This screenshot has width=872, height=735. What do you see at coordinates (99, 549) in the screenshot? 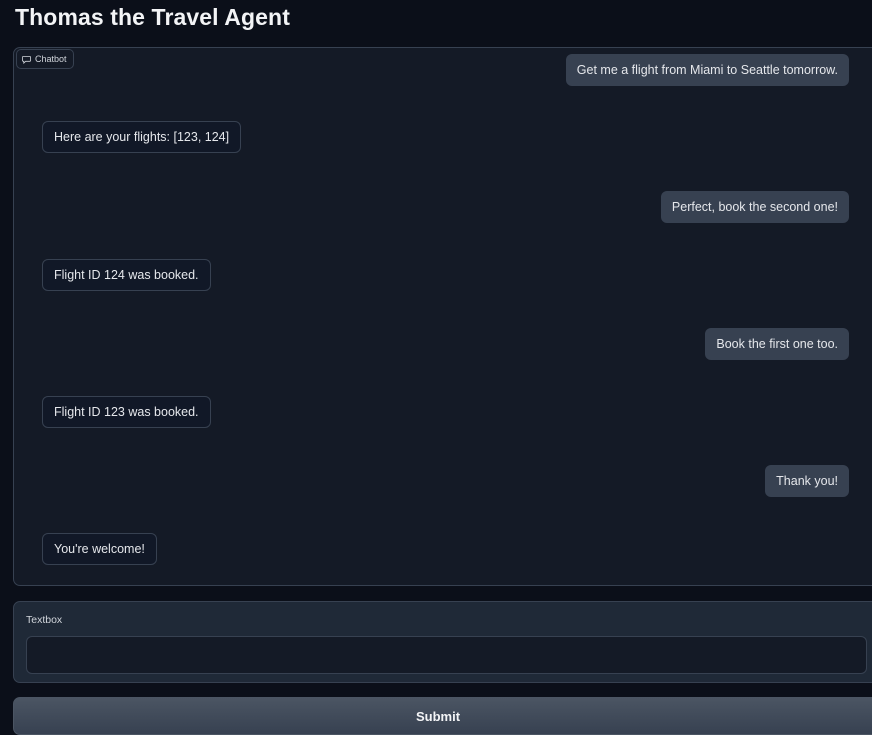
I see `bot-message: You're welcome!` at bounding box center [99, 549].